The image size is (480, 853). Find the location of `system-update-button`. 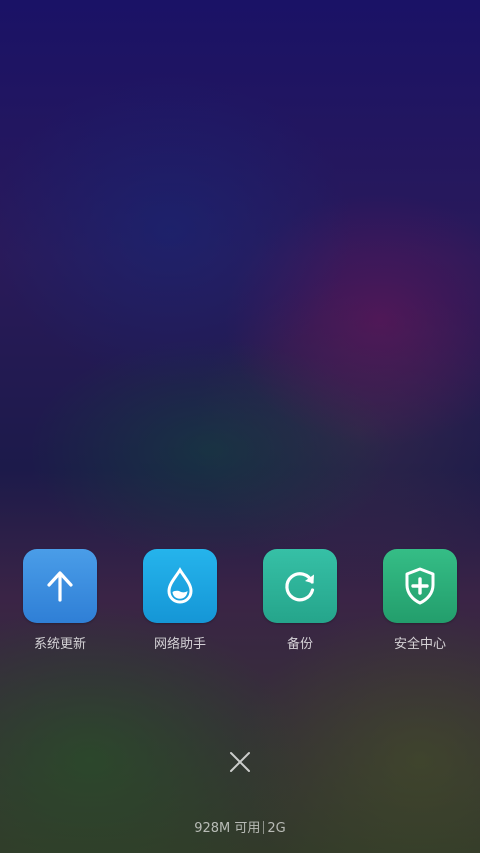

system-update-button is located at coordinates (60, 586).